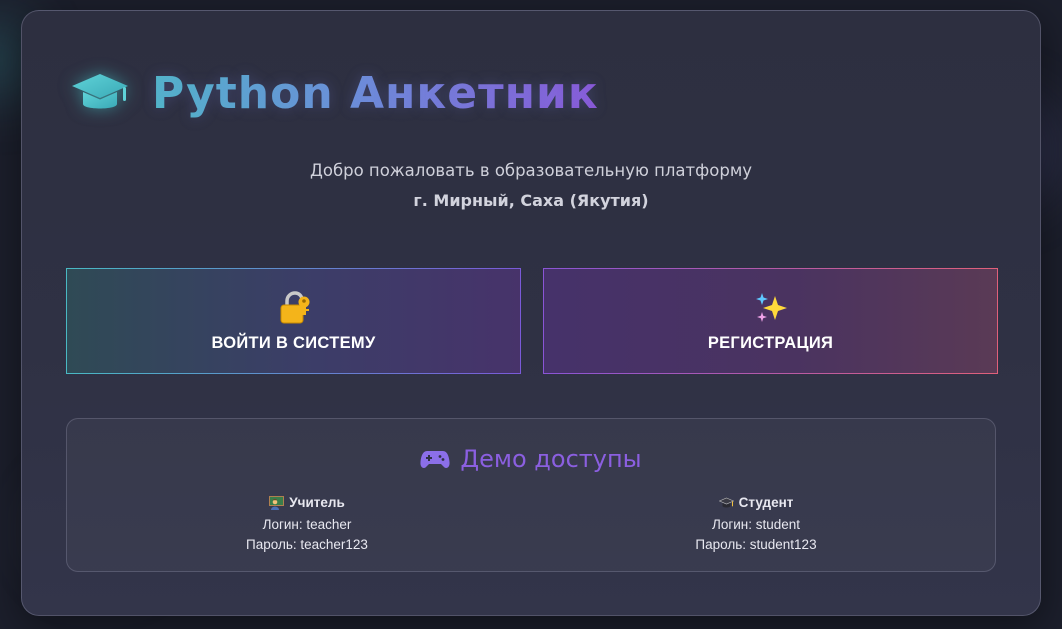 This screenshot has height=629, width=1062. I want to click on student-role: Студент, so click(756, 503).